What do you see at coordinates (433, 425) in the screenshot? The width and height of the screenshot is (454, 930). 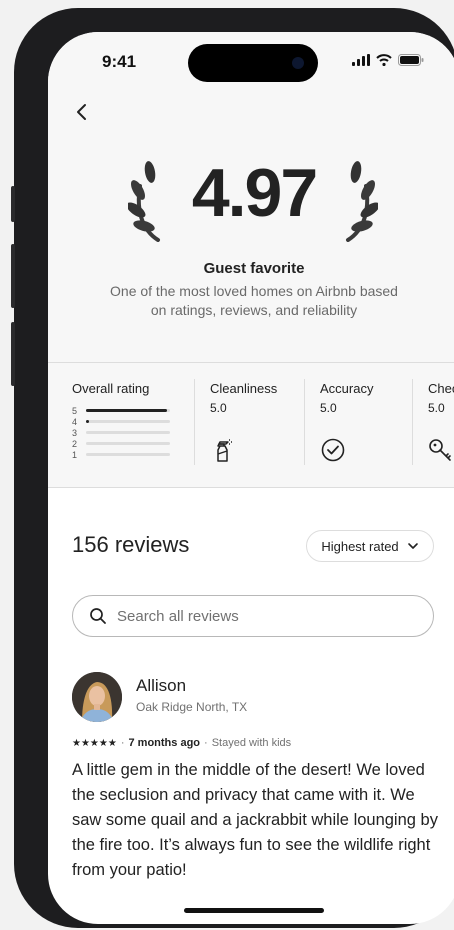 I see `category-check-in: Check-in 5.0` at bounding box center [433, 425].